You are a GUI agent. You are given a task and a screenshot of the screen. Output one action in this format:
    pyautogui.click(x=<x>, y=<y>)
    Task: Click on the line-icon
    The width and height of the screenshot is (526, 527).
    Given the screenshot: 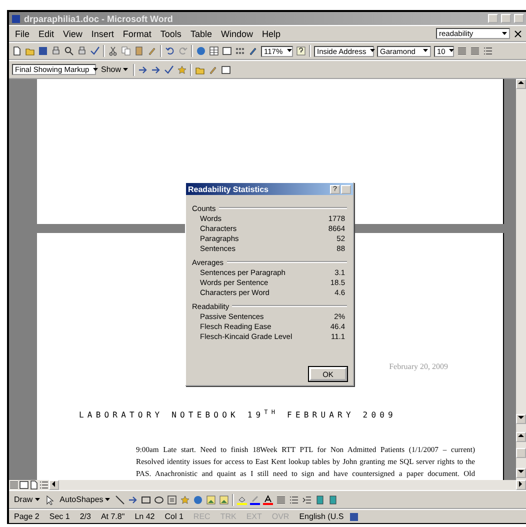 What is the action you would take?
    pyautogui.click(x=120, y=499)
    